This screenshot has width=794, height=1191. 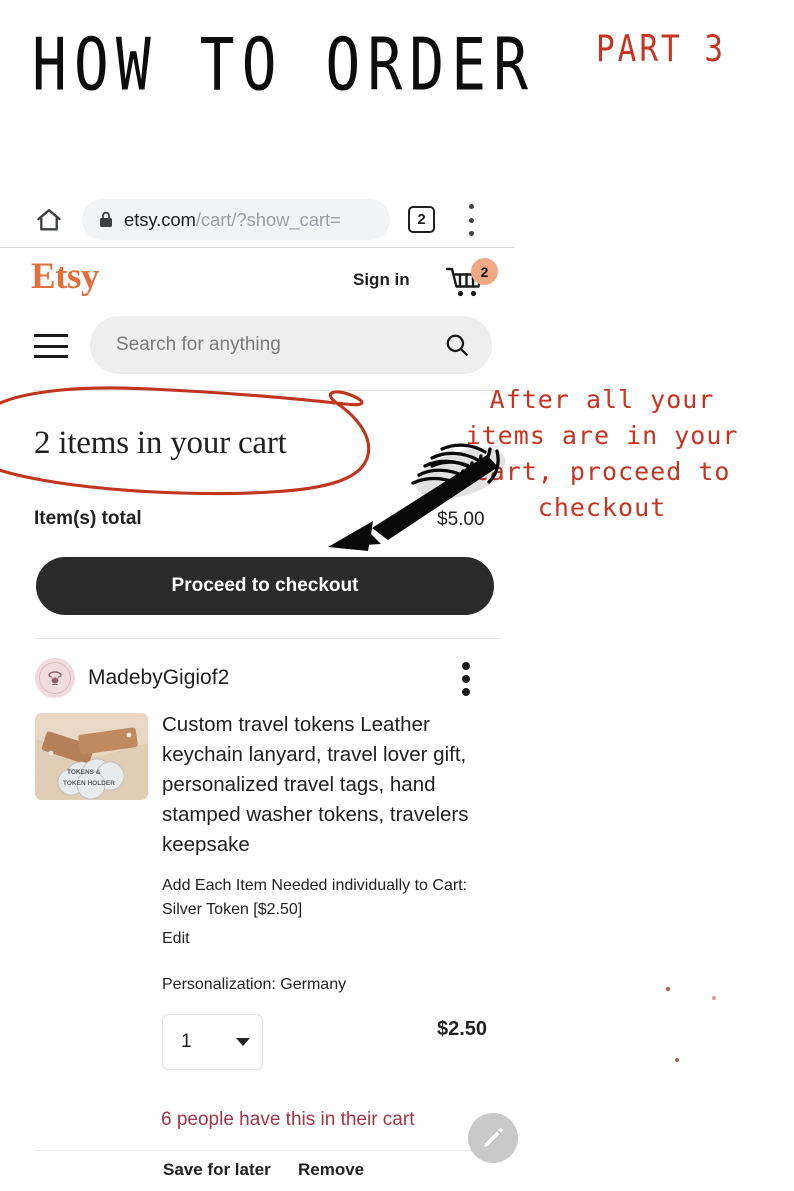 What do you see at coordinates (457, 345) in the screenshot?
I see `search-icon` at bounding box center [457, 345].